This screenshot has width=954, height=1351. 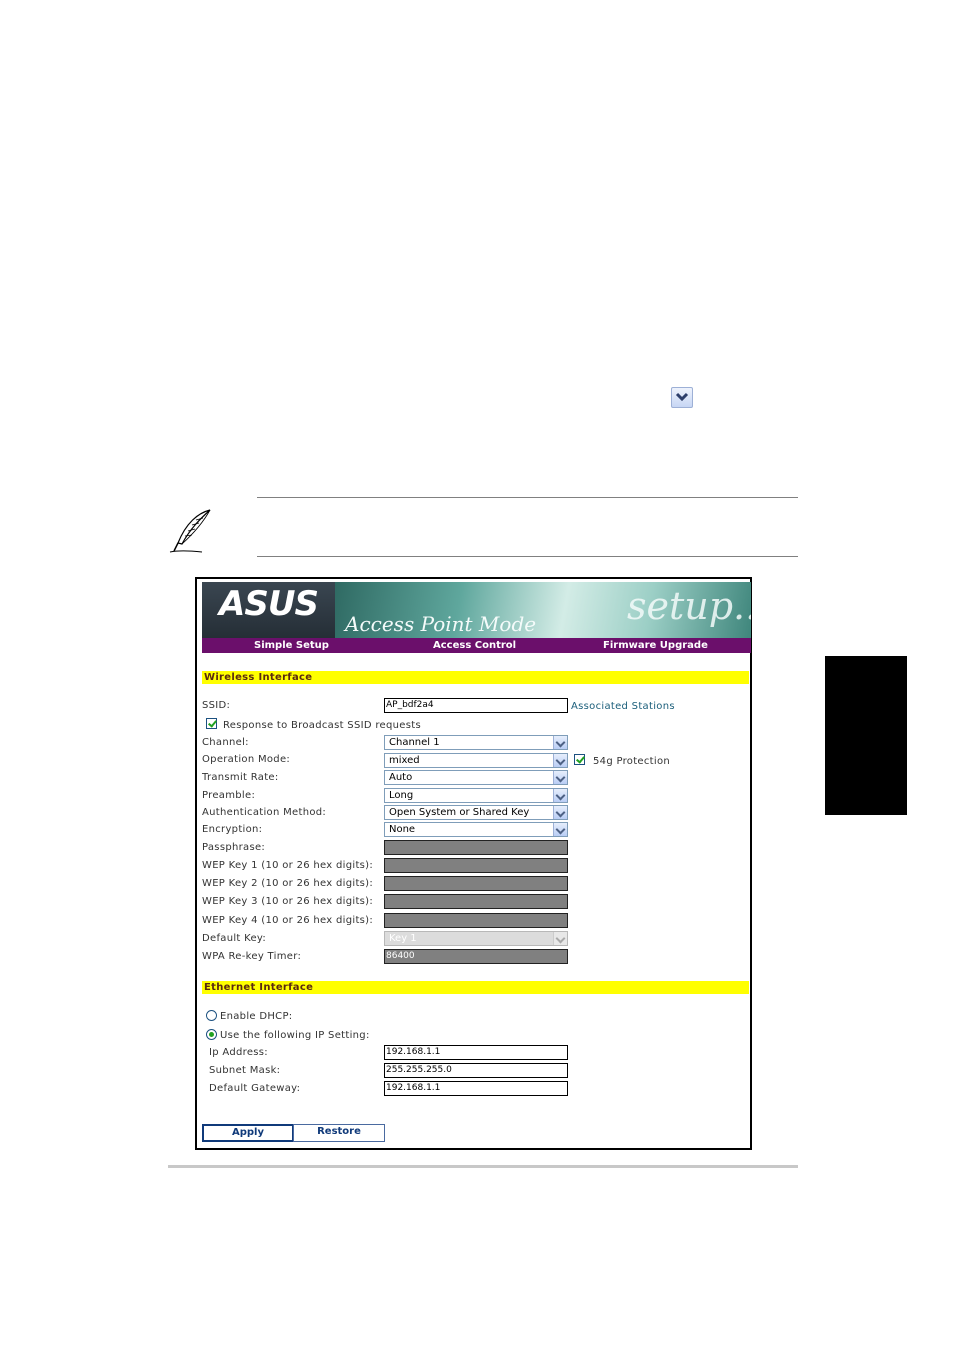 What do you see at coordinates (476, 920) in the screenshot?
I see `wep-key4-input` at bounding box center [476, 920].